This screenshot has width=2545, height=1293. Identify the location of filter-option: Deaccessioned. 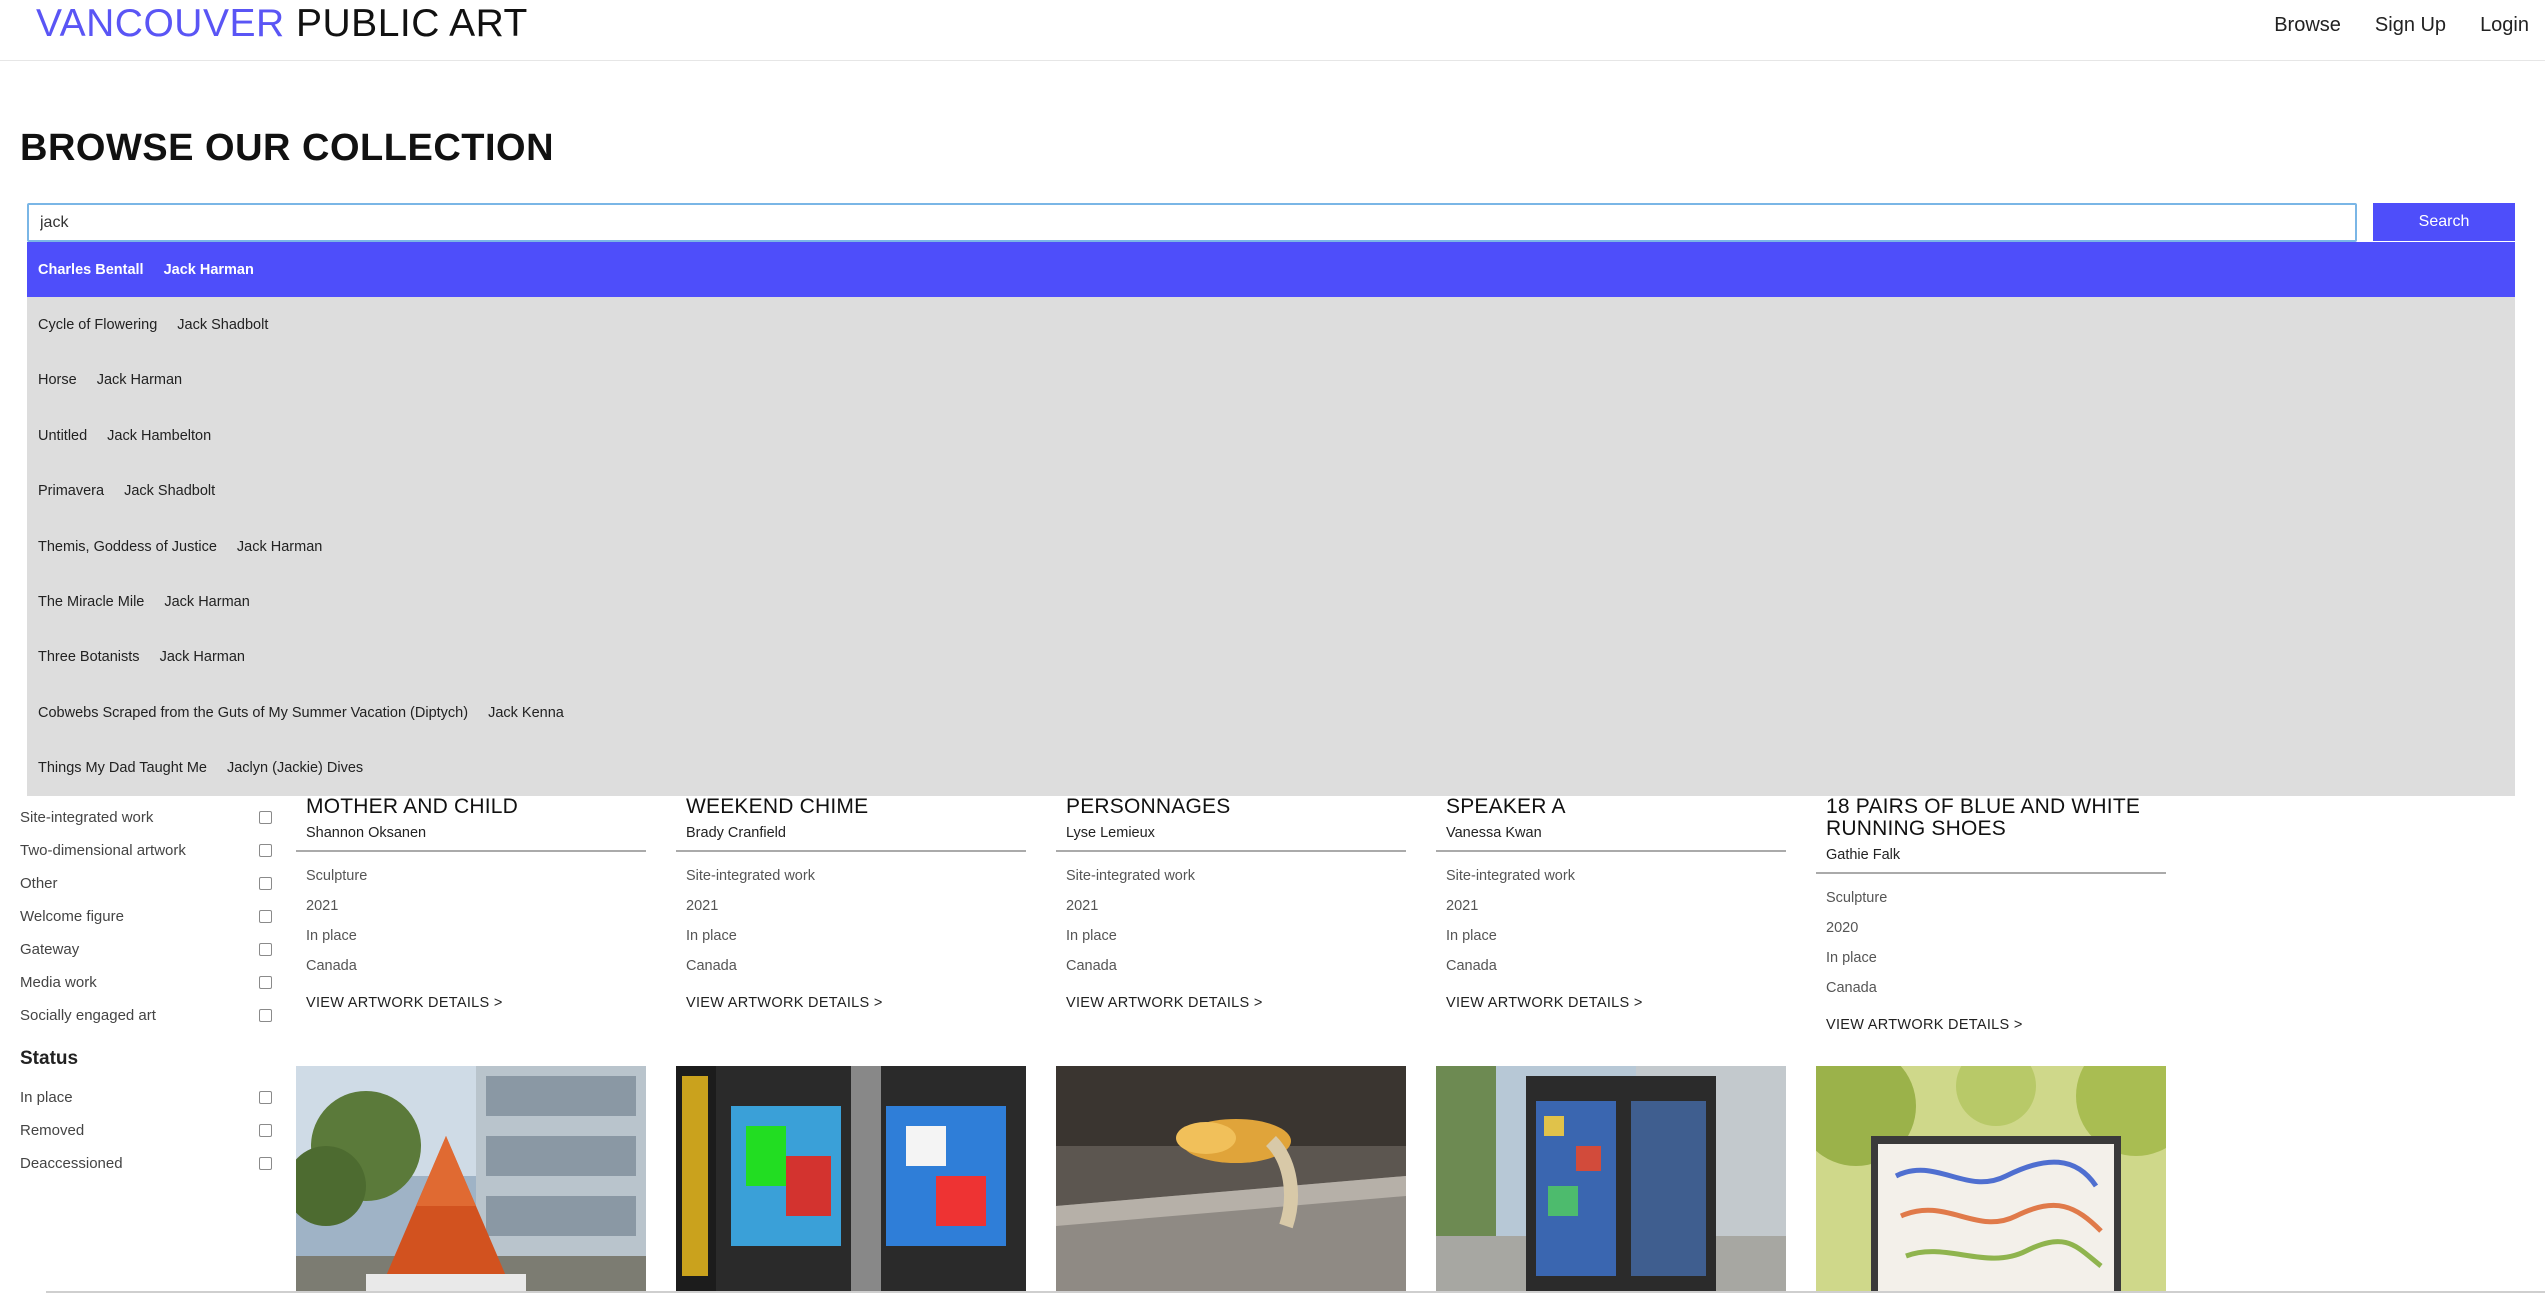
(146, 1163).